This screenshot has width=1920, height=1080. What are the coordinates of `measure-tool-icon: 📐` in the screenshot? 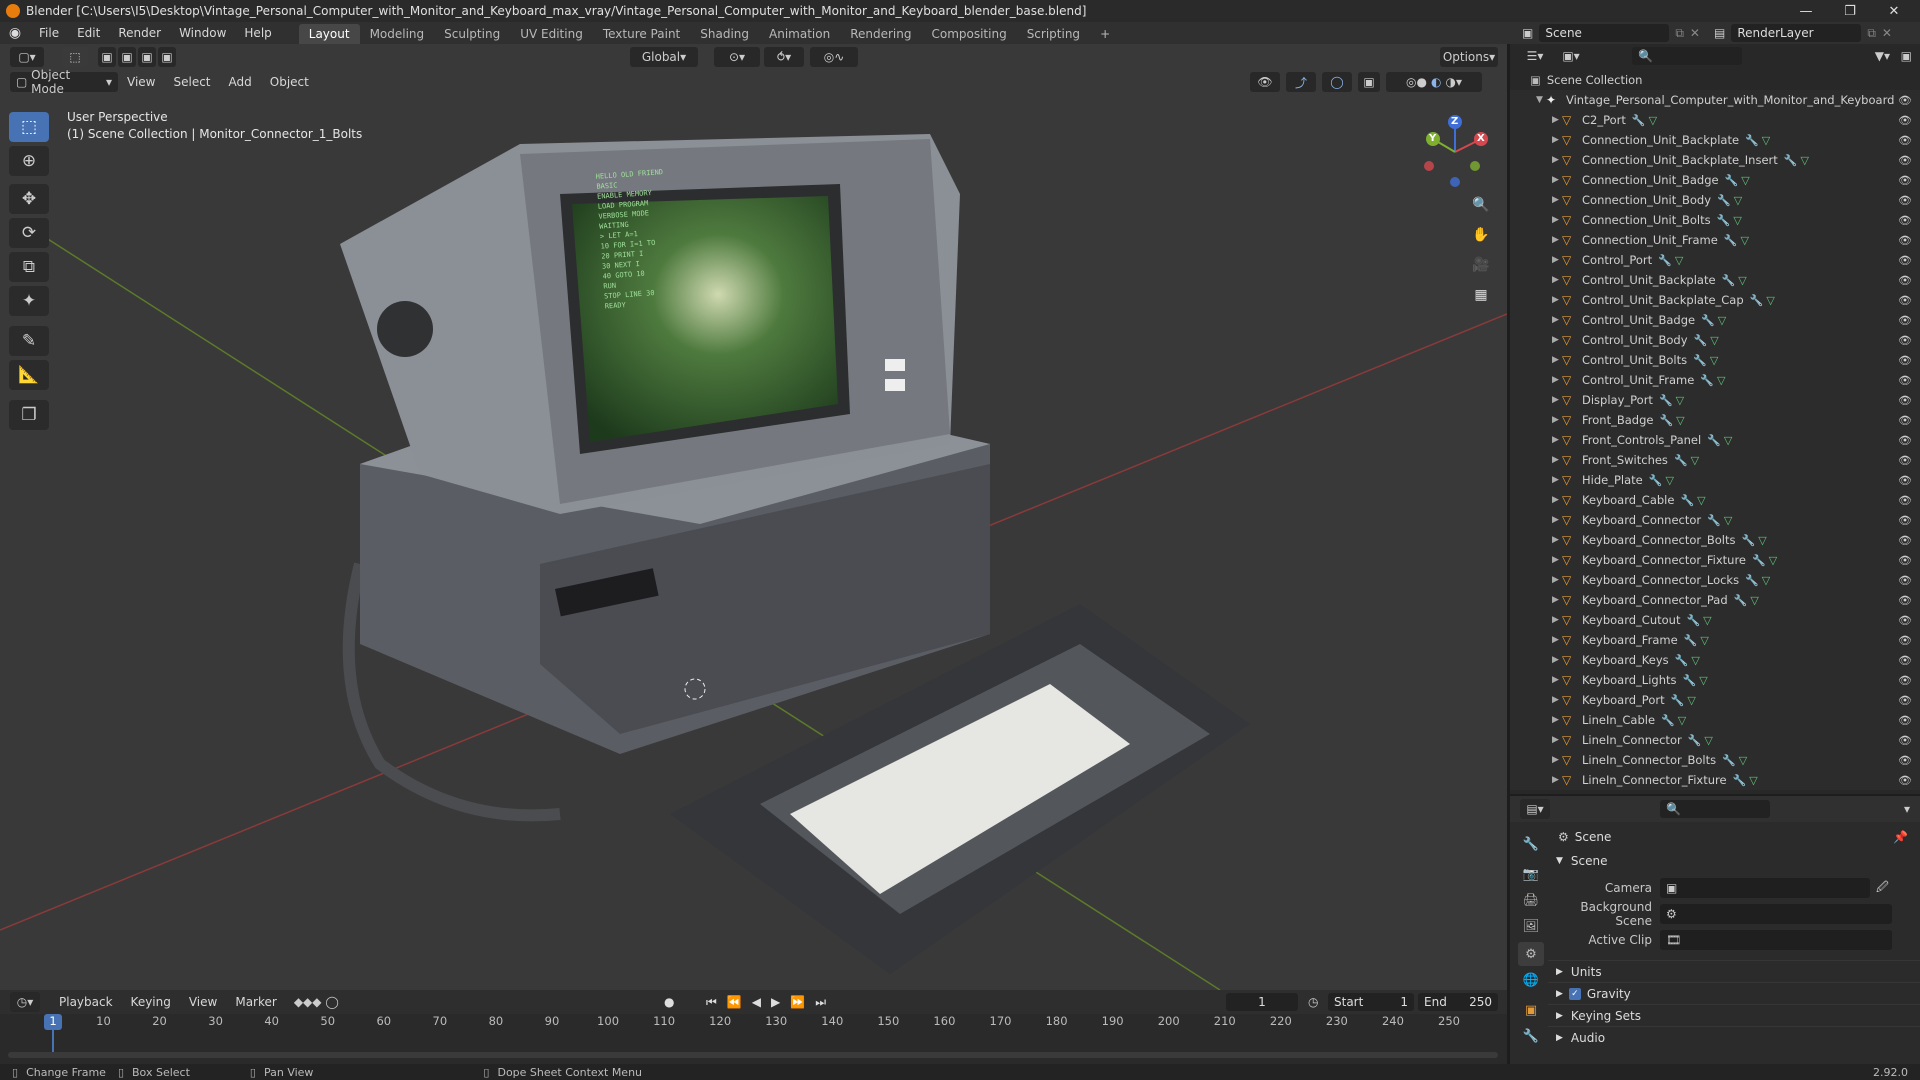 It's located at (29, 375).